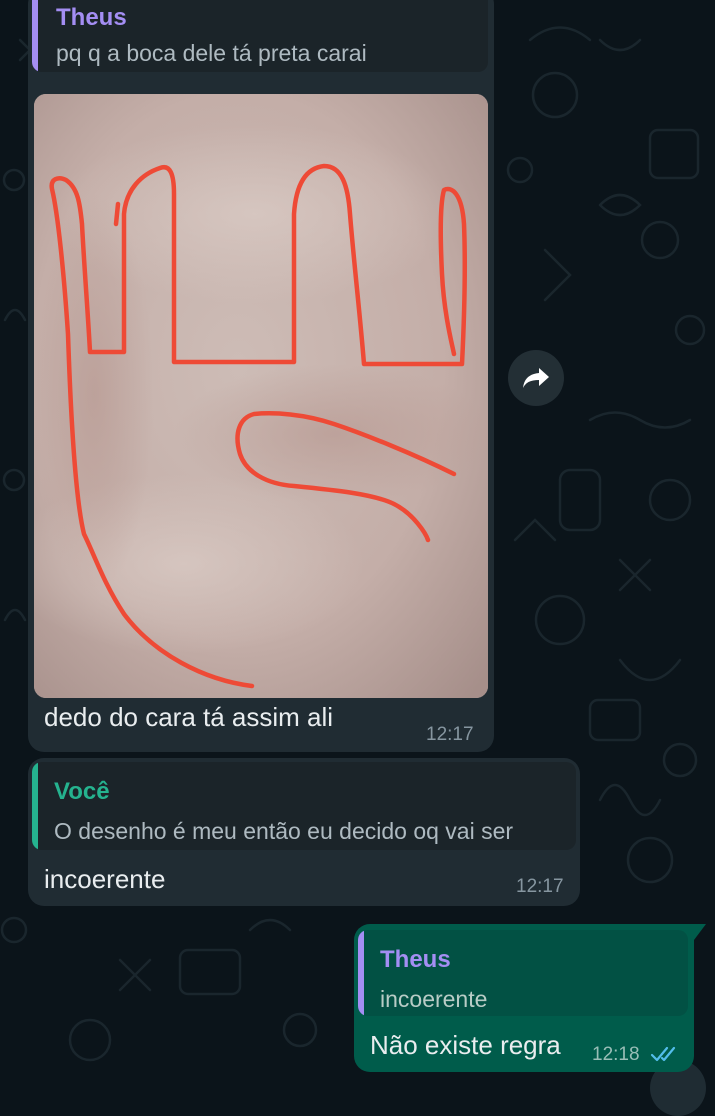  Describe the element at coordinates (105, 879) in the screenshot. I see `message-text: incoerente` at that location.